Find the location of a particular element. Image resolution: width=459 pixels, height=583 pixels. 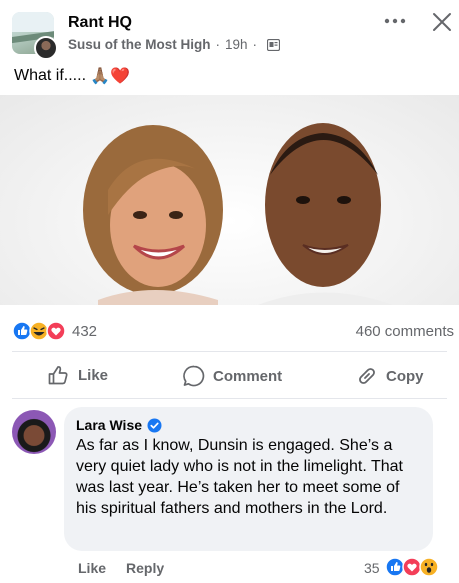

reaction-icons is located at coordinates (41, 331).